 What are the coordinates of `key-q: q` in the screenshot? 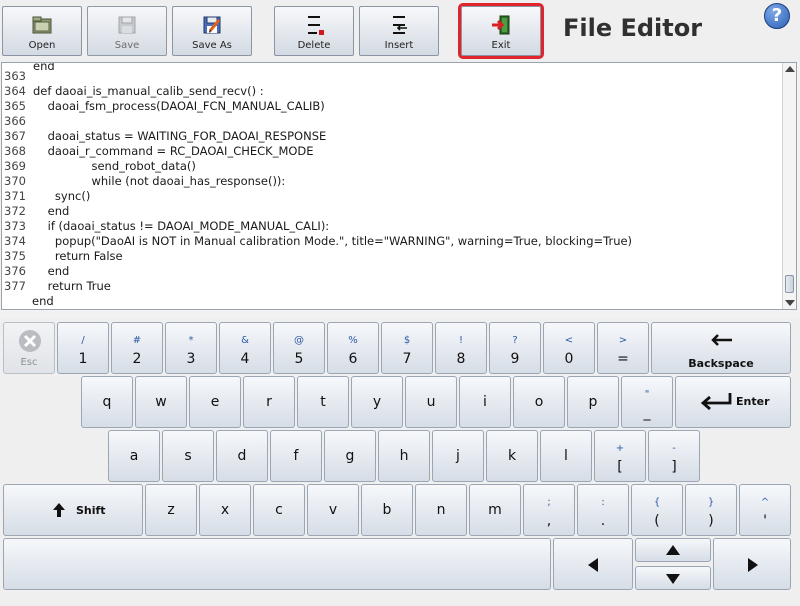 It's located at (107, 402).